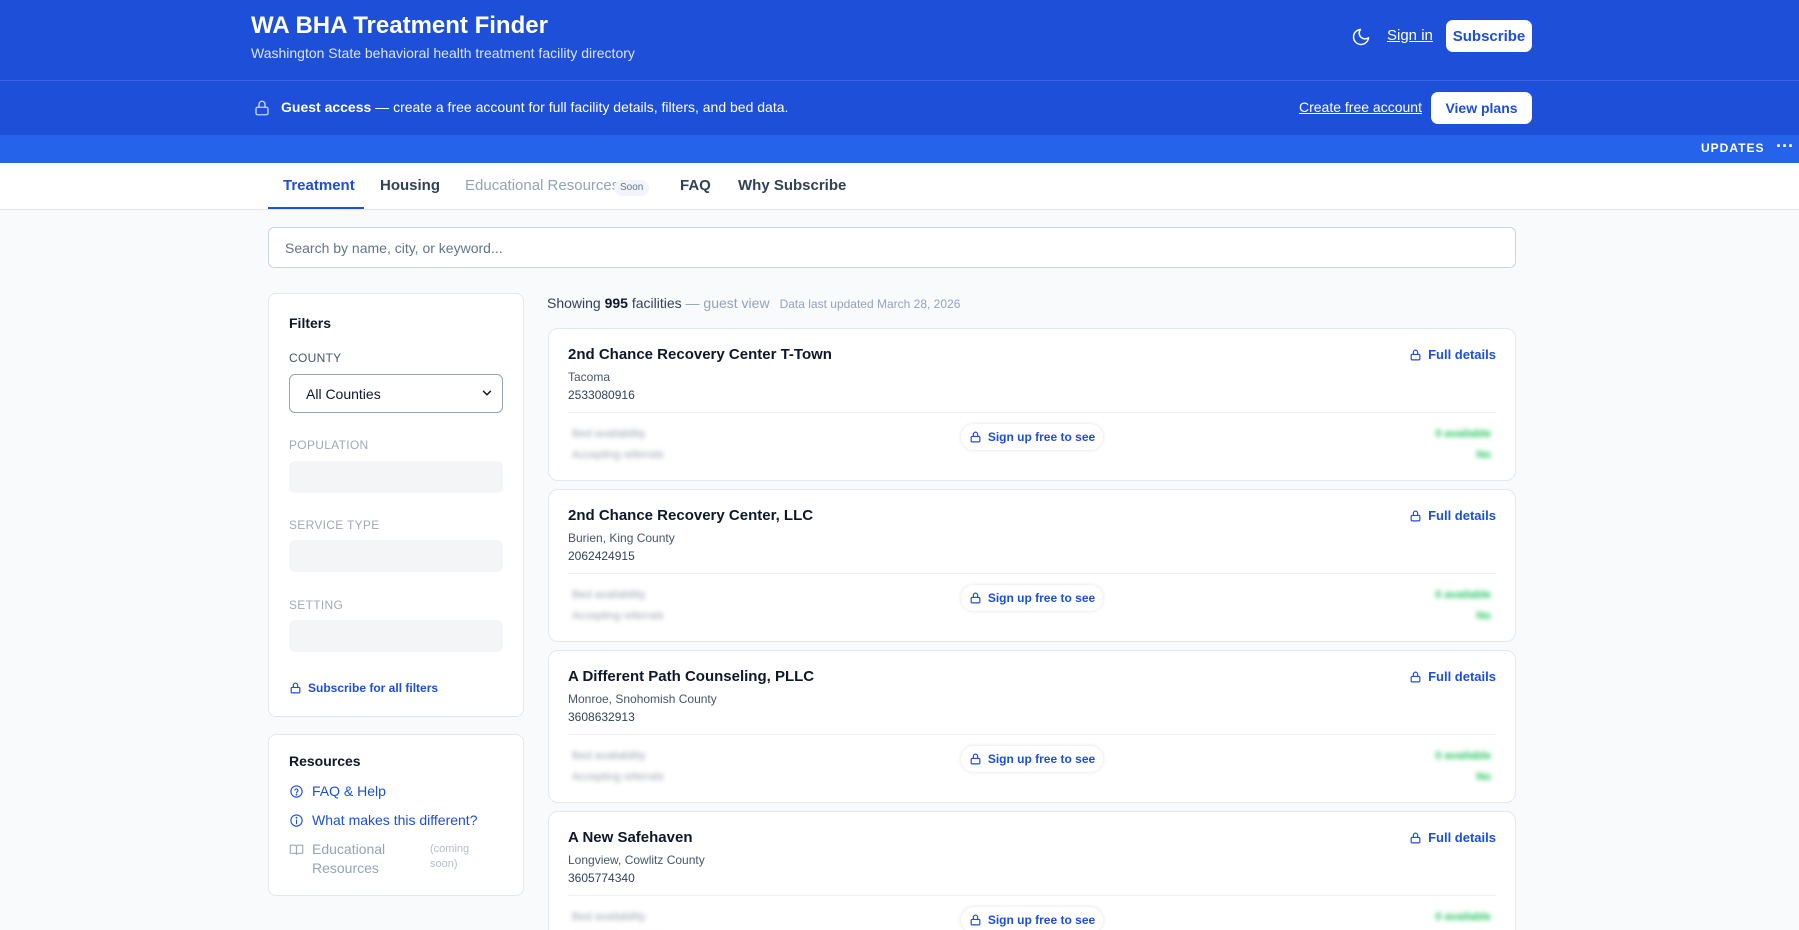  I want to click on help-circle-icon, so click(296, 791).